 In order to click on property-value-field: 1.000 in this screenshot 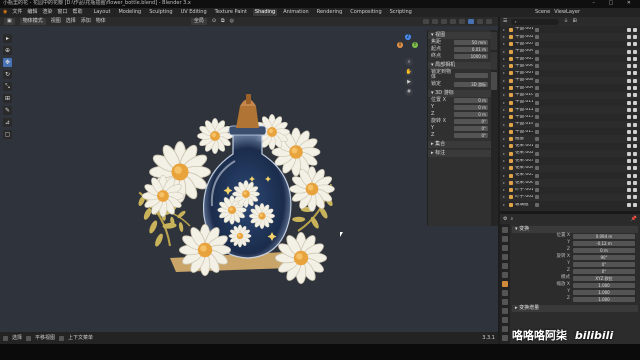, I will do `click(604, 299)`.